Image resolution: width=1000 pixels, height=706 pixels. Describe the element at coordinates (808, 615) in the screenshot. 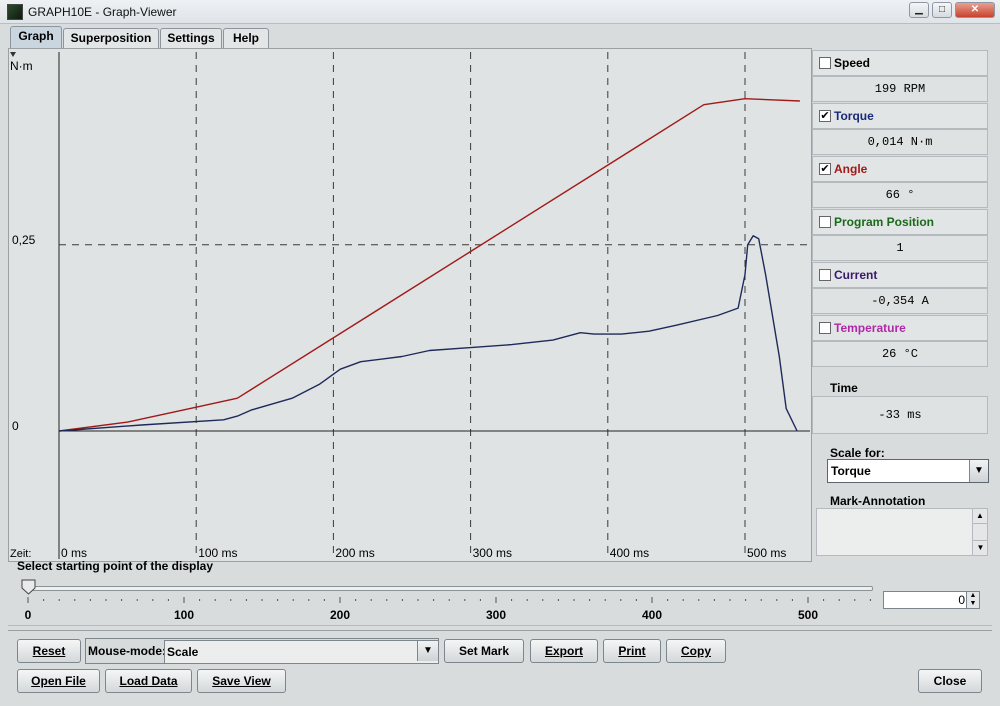

I see `slider-tick-label: 500` at that location.